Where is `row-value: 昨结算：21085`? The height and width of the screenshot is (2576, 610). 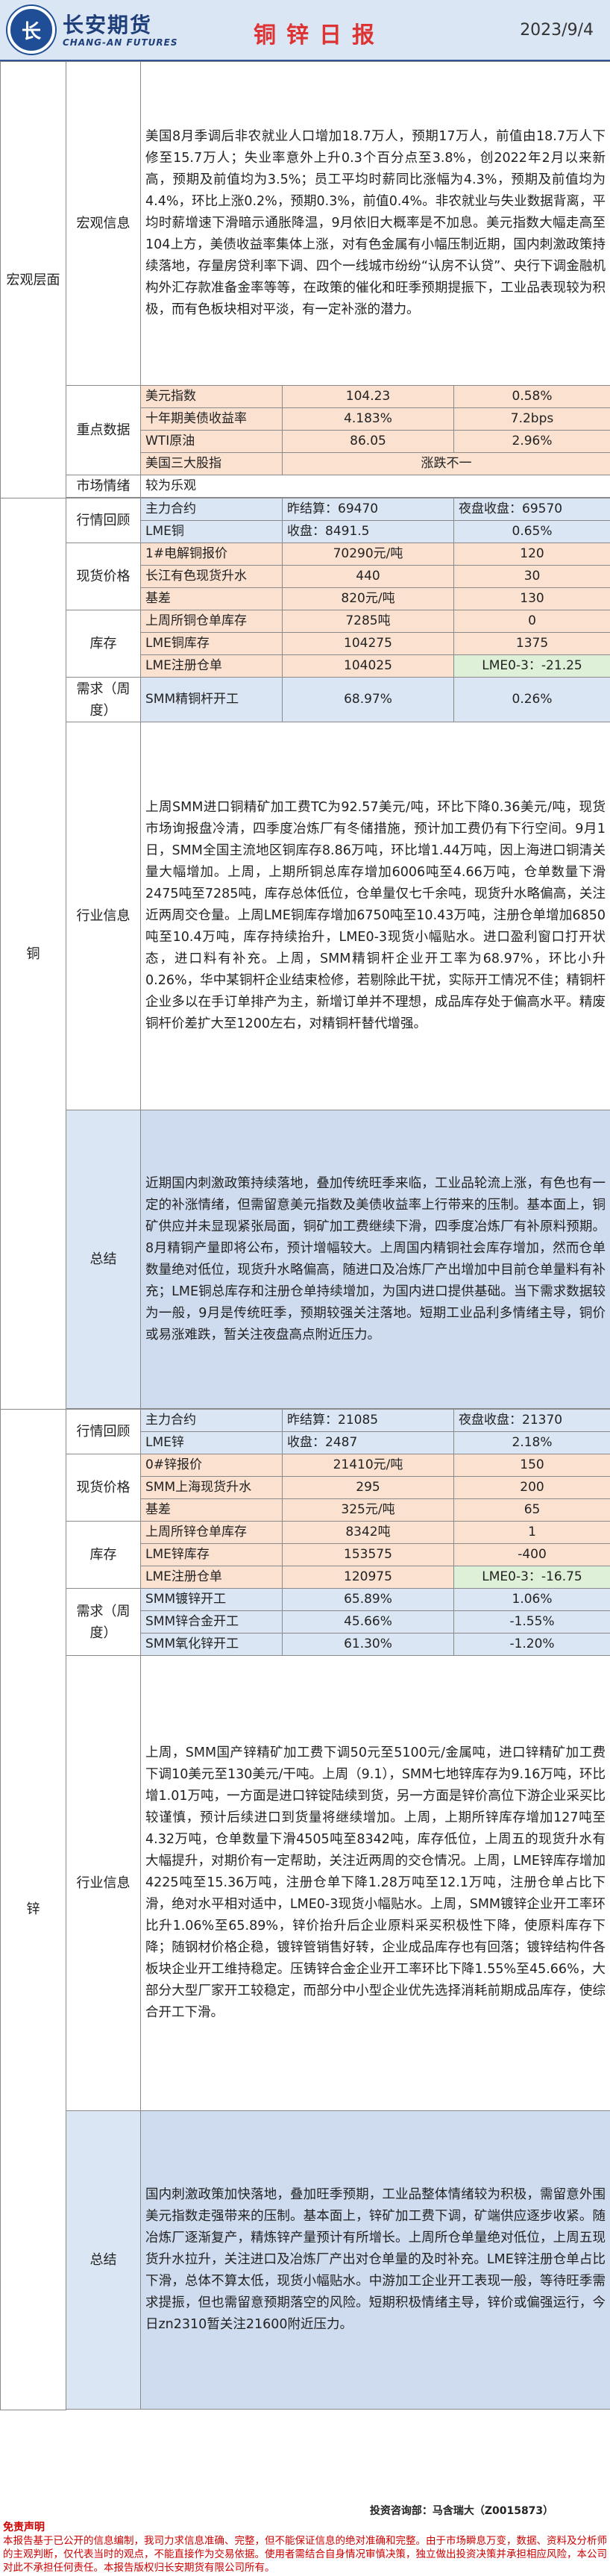
row-value: 昨结算：21085 is located at coordinates (368, 1420).